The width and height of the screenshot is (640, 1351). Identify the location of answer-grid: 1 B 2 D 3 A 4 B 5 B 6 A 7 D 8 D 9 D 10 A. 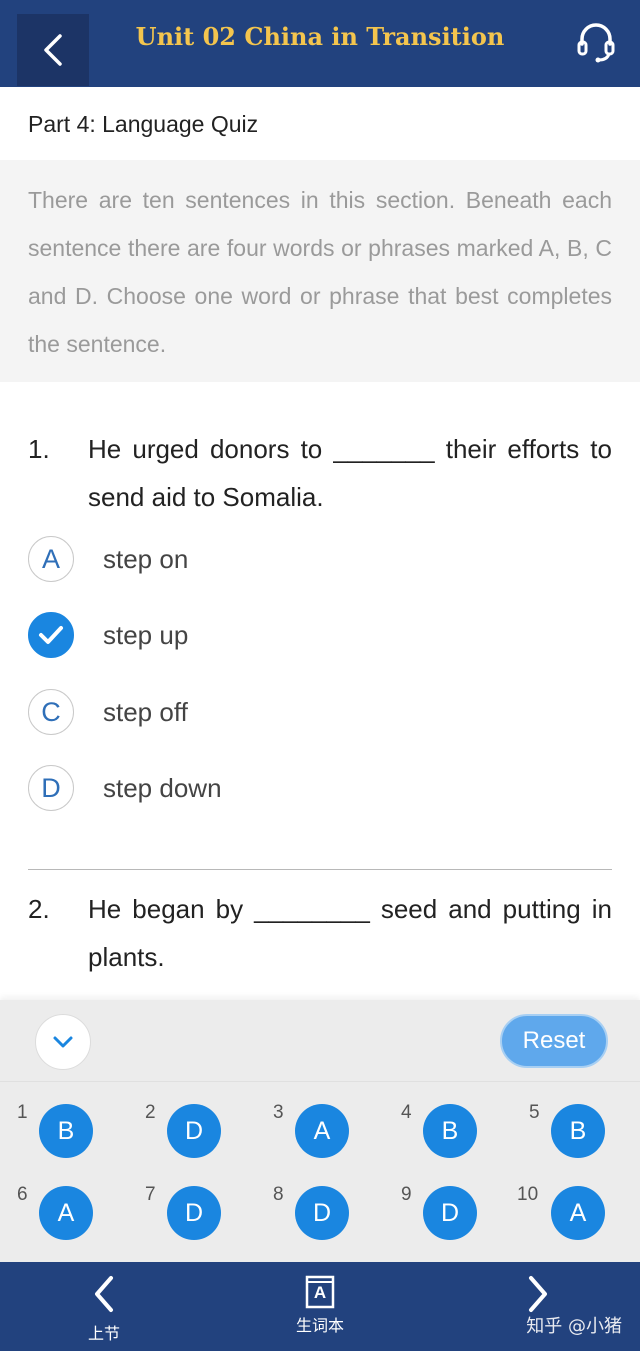
(320, 1172).